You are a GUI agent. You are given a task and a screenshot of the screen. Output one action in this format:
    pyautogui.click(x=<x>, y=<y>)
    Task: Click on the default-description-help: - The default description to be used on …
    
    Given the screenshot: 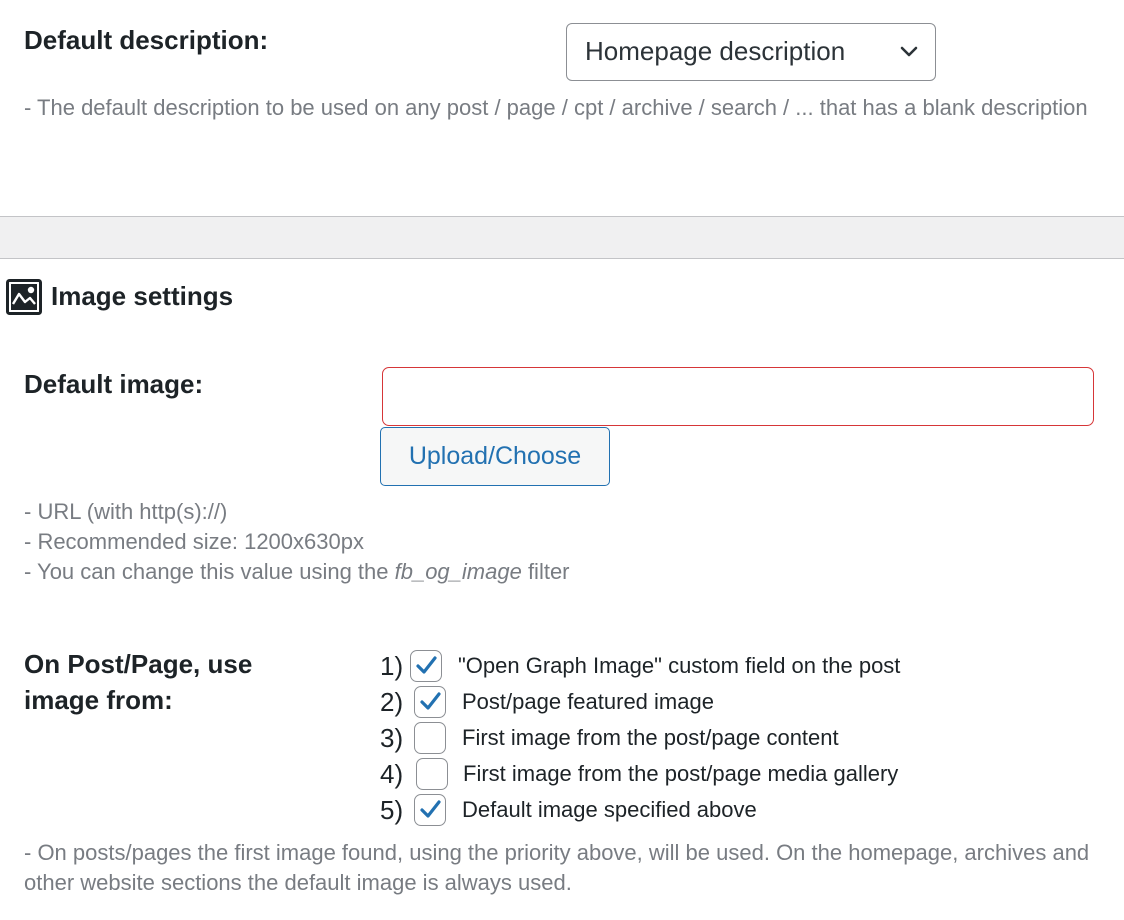 What is the action you would take?
    pyautogui.click(x=556, y=107)
    